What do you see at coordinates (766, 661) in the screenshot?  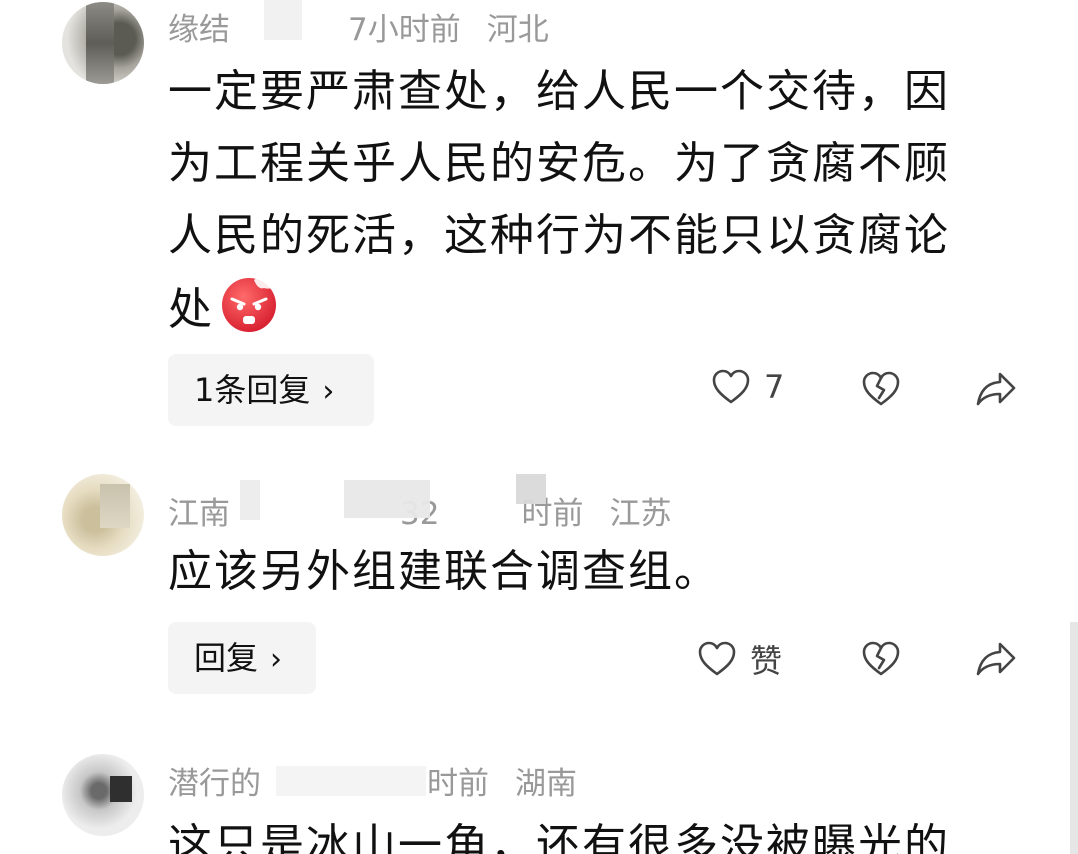 I see `like-label: 赞` at bounding box center [766, 661].